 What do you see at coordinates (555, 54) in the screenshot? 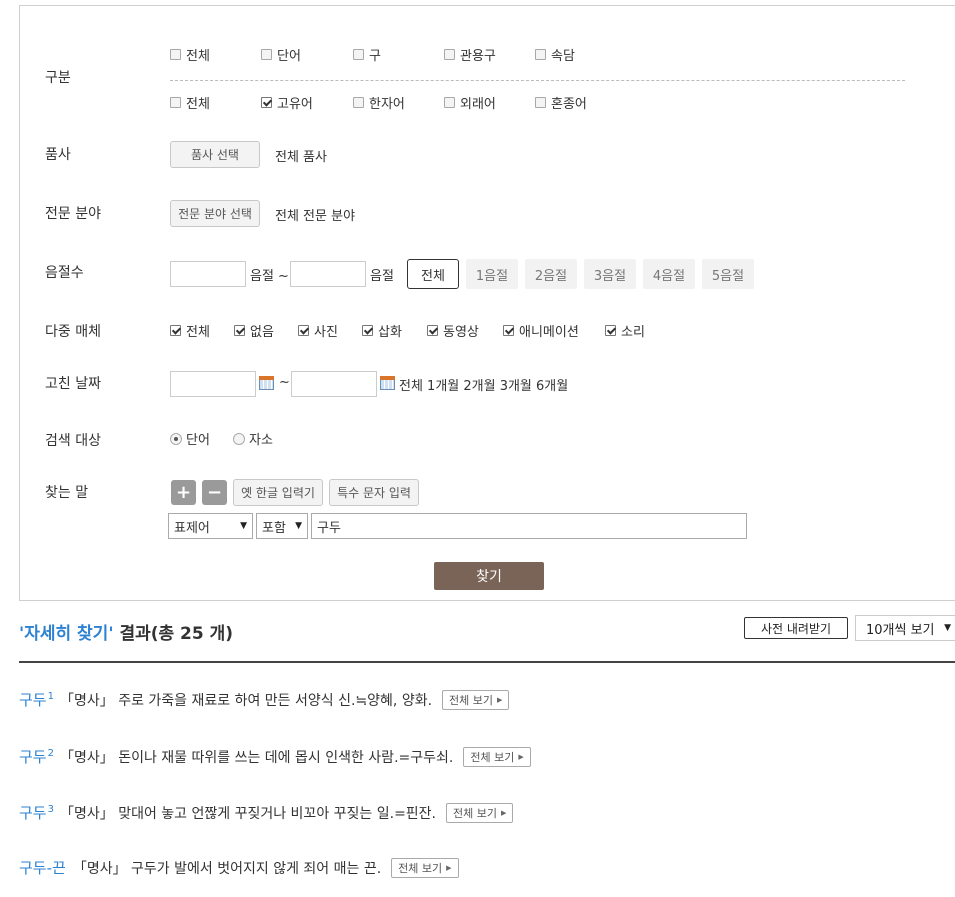
I see `category-proverb-checkbox: 속담` at bounding box center [555, 54].